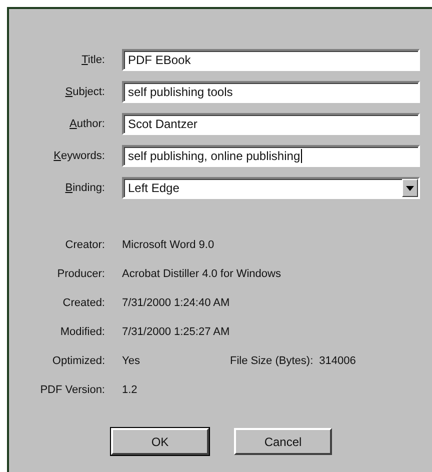 The image size is (432, 472). What do you see at coordinates (84, 245) in the screenshot?
I see `info-label: Creator:` at bounding box center [84, 245].